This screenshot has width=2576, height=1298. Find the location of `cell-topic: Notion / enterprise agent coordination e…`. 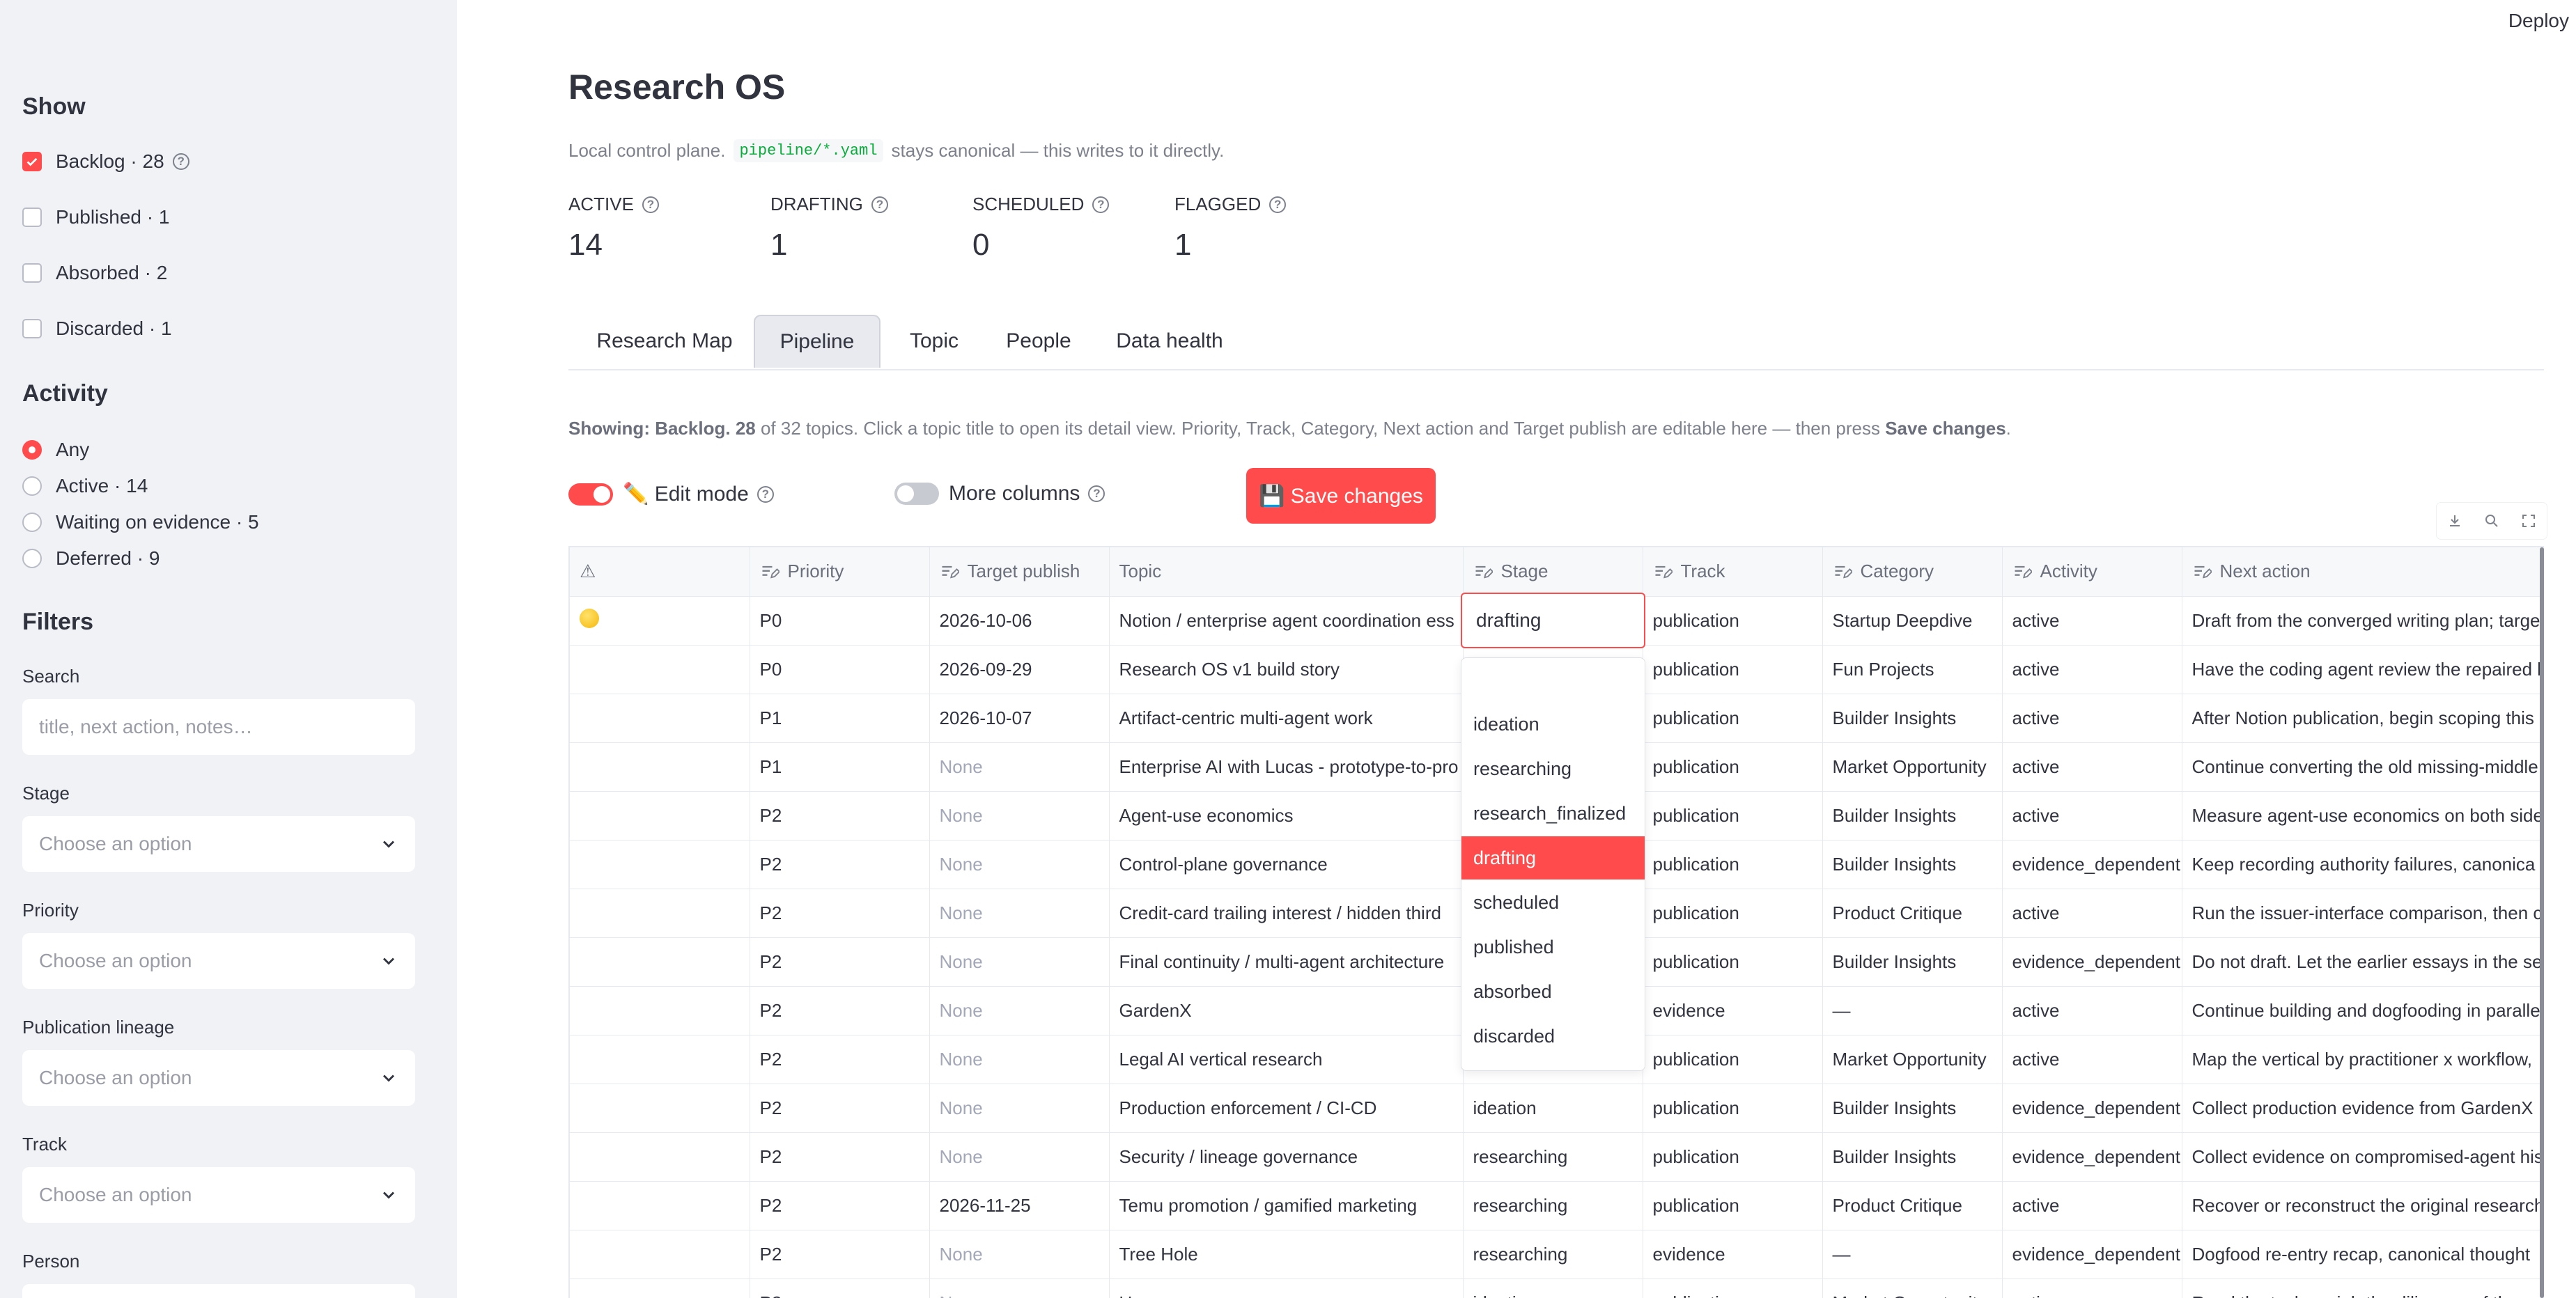

cell-topic: Notion / enterprise agent coordination e… is located at coordinates (1286, 621).